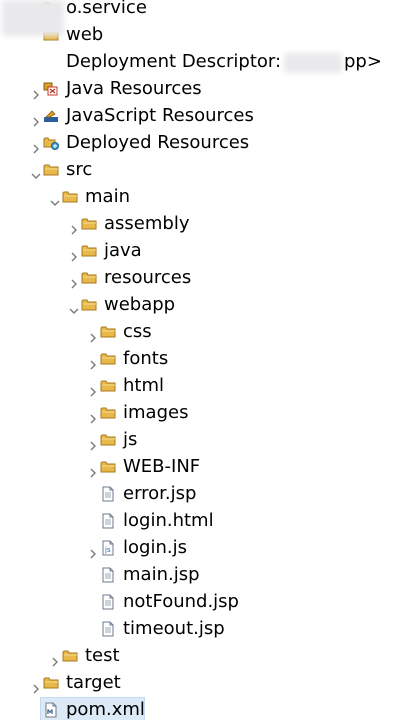 The width and height of the screenshot is (416, 720). Describe the element at coordinates (102, 655) in the screenshot. I see `tree-item-label: test` at that location.